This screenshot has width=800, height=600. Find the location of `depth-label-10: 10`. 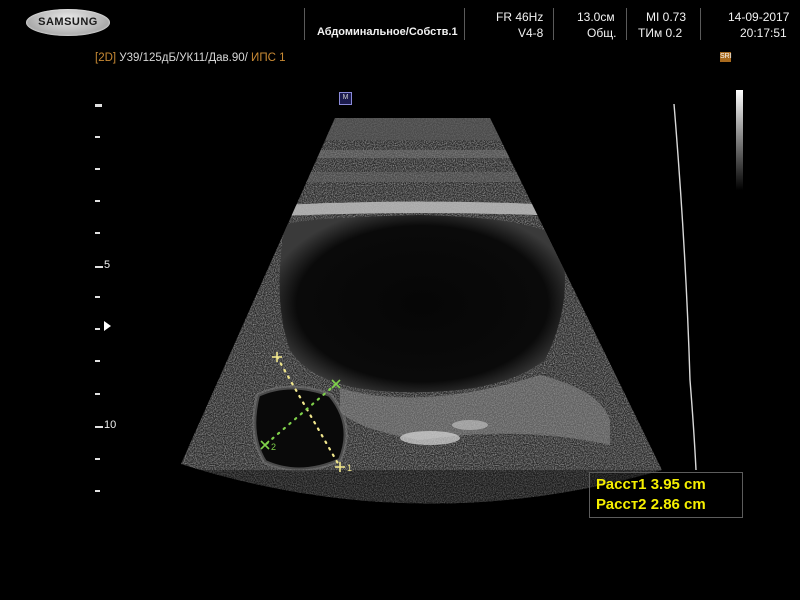

depth-label-10: 10 is located at coordinates (110, 425).